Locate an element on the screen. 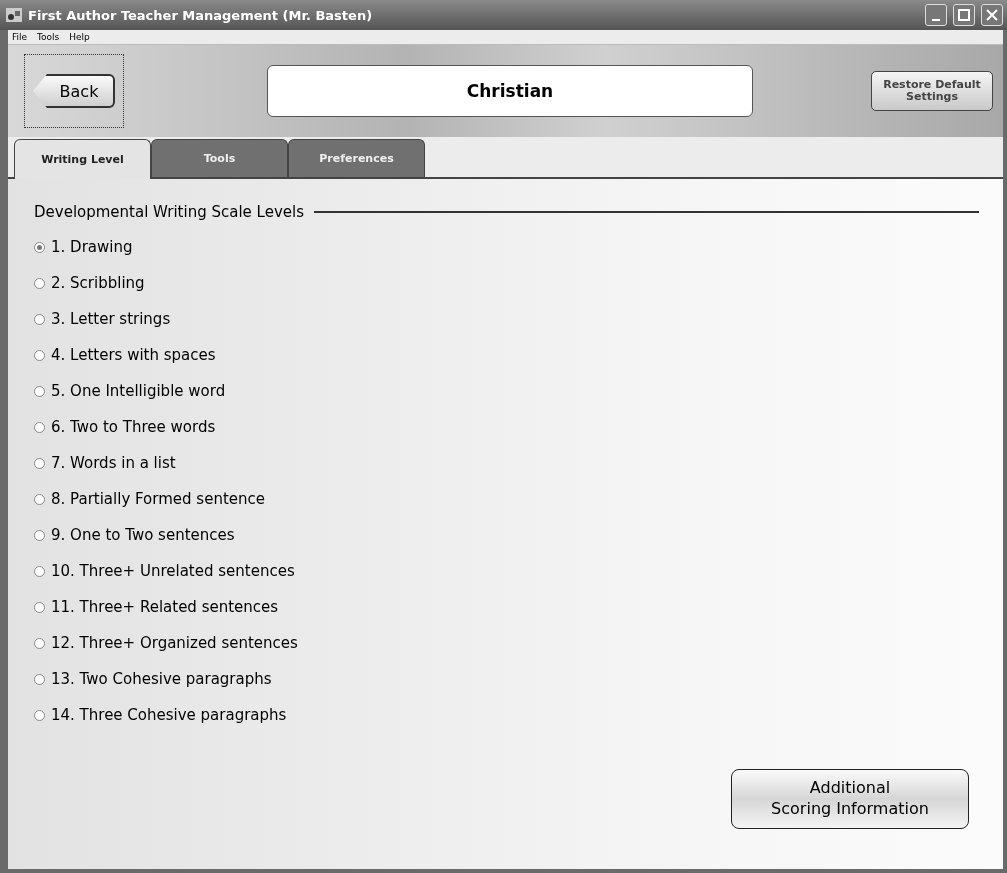 The width and height of the screenshot is (1007, 873). app-icon is located at coordinates (14, 15).